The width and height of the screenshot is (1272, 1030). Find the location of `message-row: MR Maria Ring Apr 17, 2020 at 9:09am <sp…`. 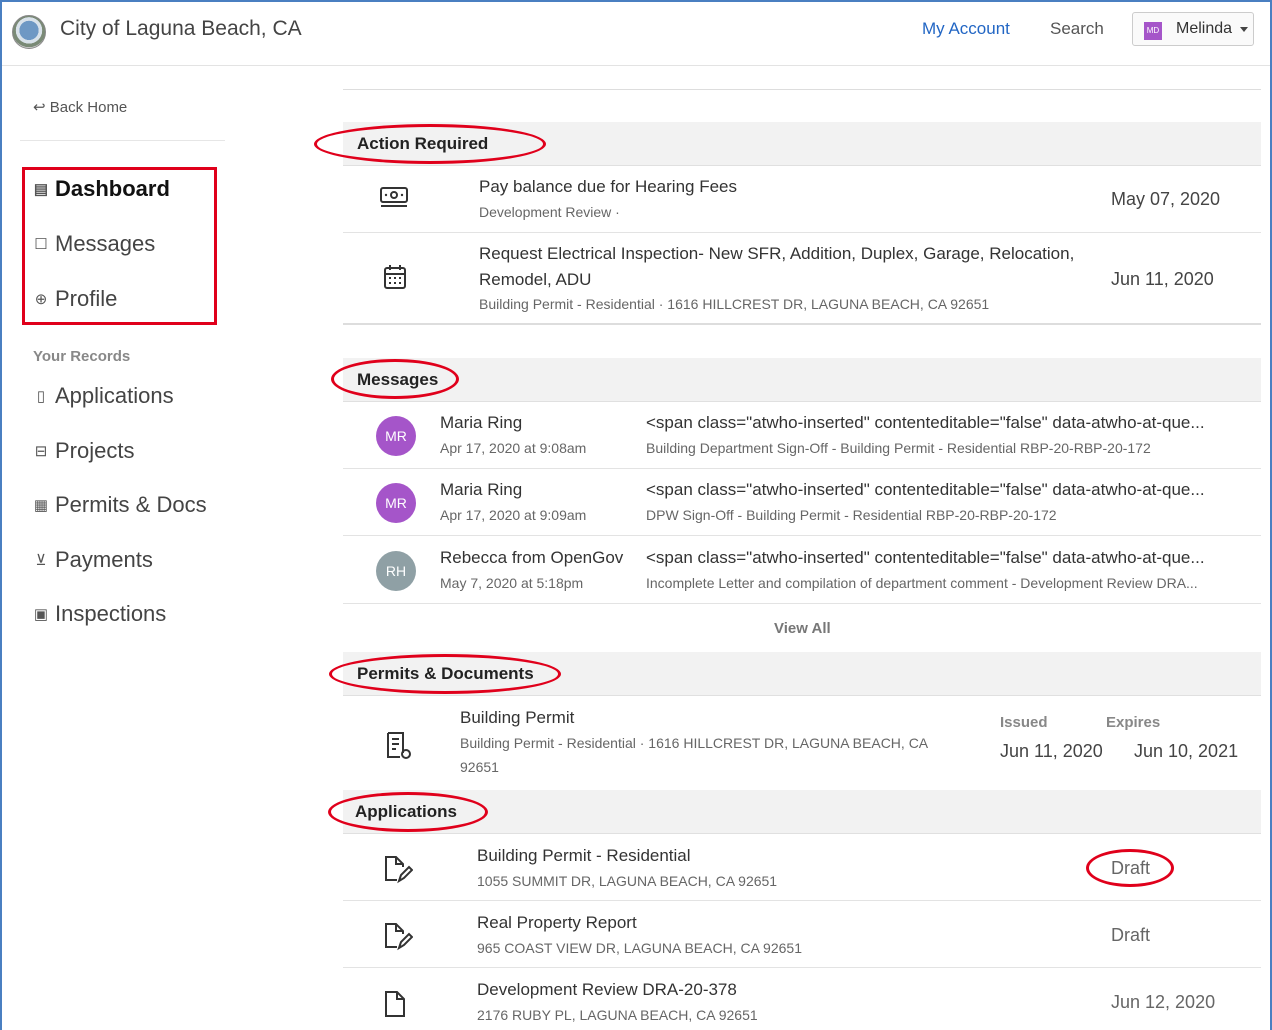

message-row: MR Maria Ring Apr 17, 2020 at 9:09am <sp… is located at coordinates (802, 502).